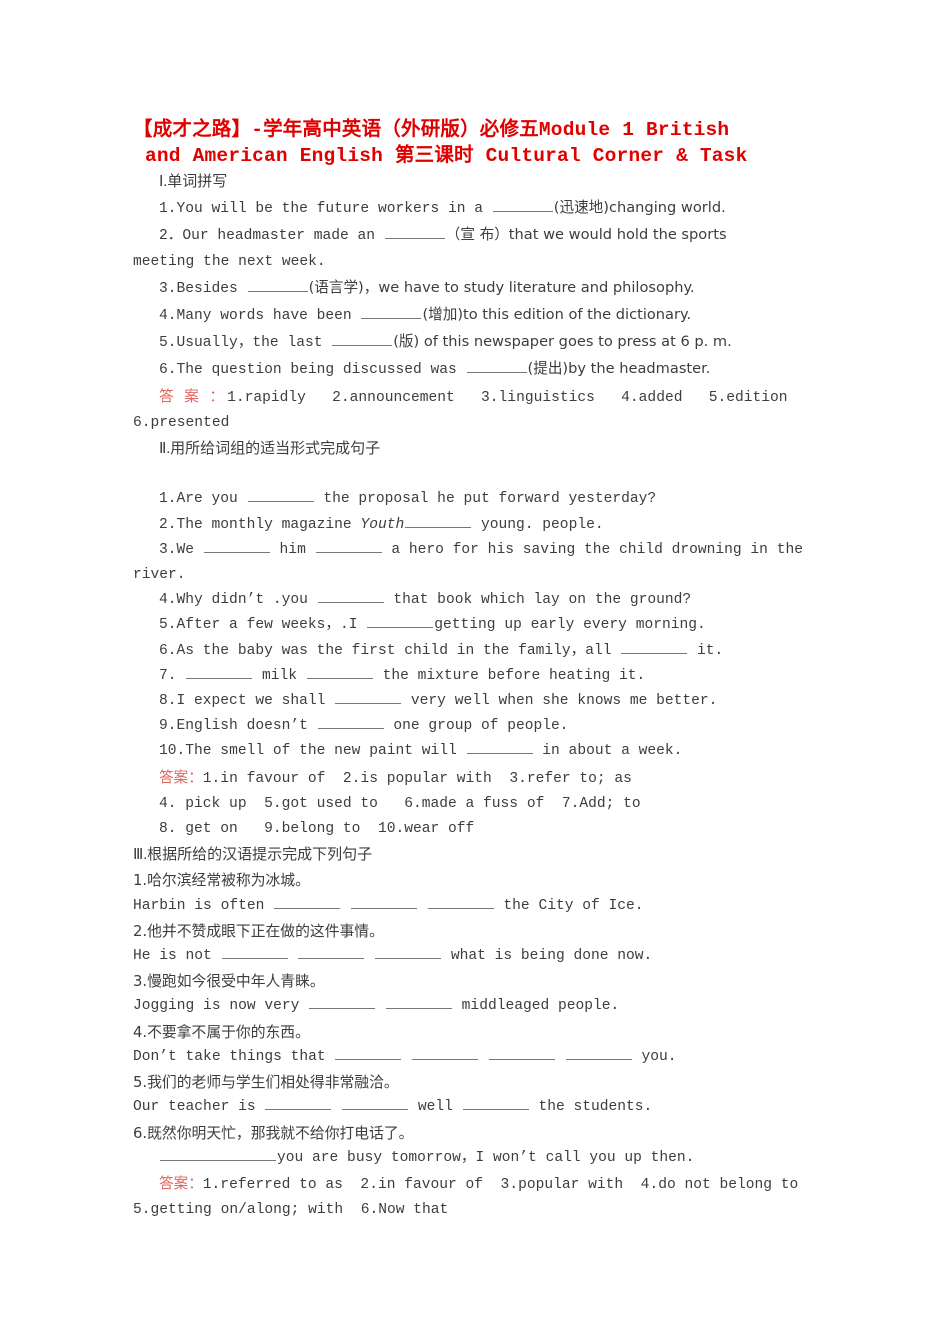  I want to click on answer-line: 6.presented, so click(181, 422).